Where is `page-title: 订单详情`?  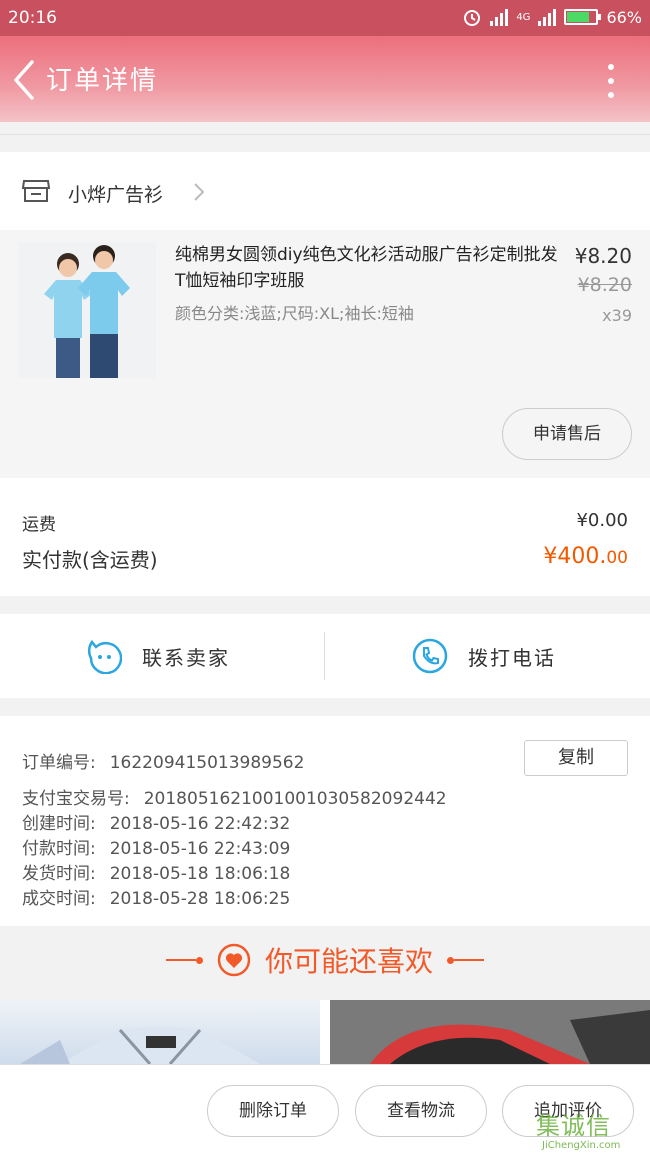 page-title: 订单详情 is located at coordinates (102, 81).